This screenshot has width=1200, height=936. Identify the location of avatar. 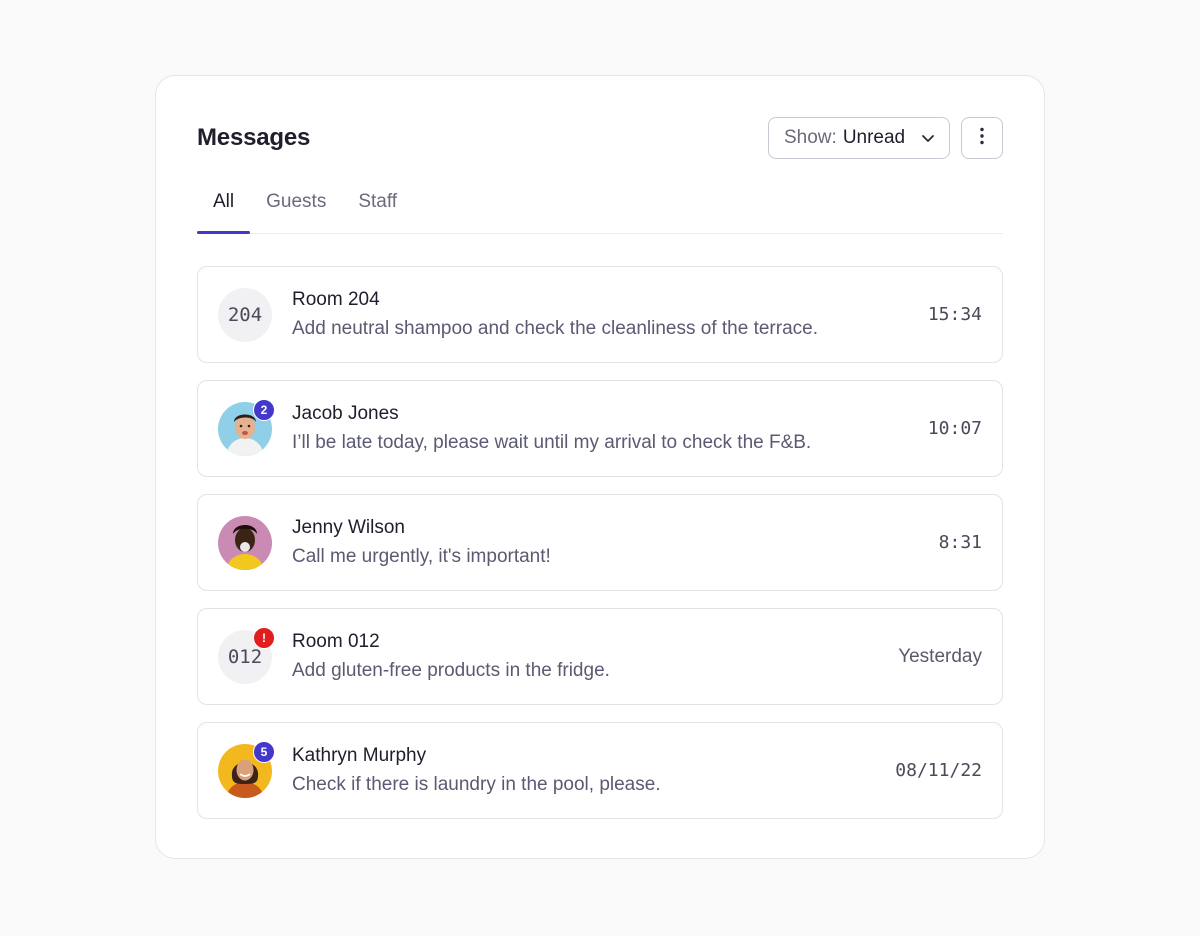
(245, 542).